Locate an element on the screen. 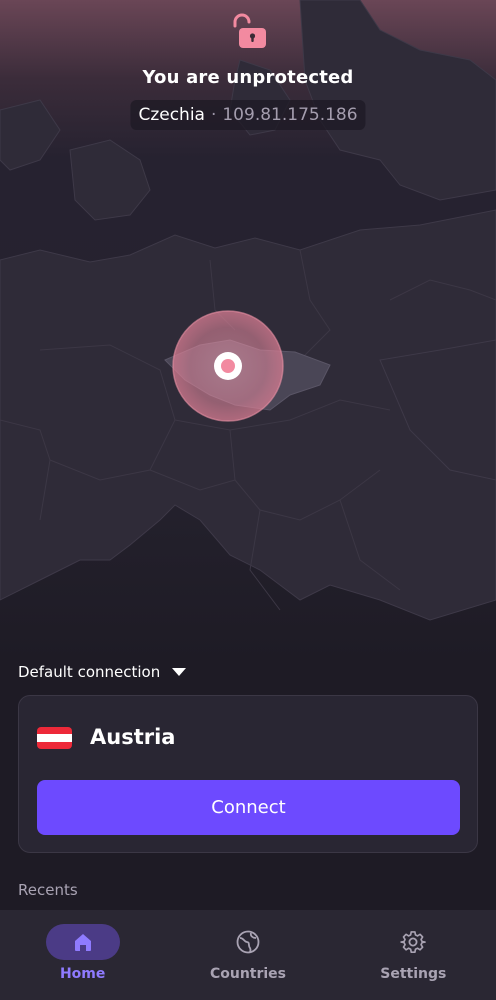 The height and width of the screenshot is (1000, 496). nav-item-home: Home is located at coordinates (82, 955).